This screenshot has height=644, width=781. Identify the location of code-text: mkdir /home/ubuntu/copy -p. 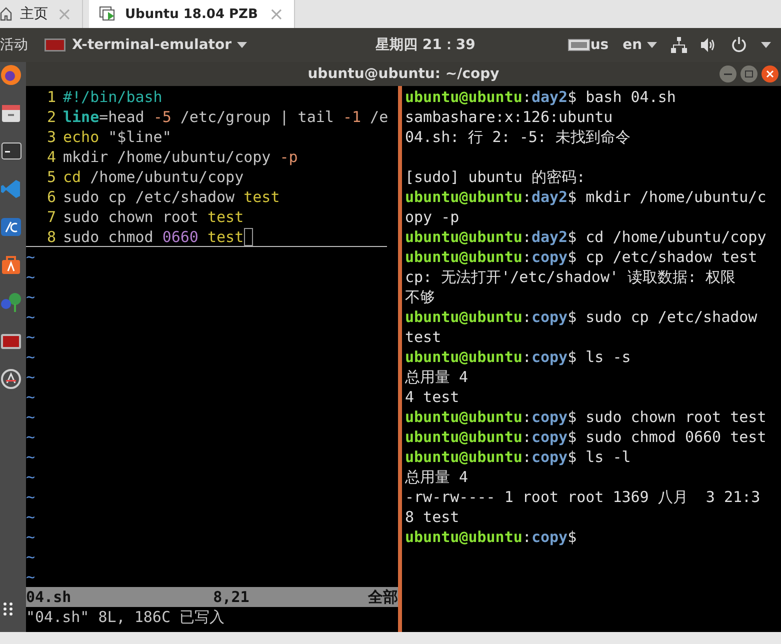
(180, 157).